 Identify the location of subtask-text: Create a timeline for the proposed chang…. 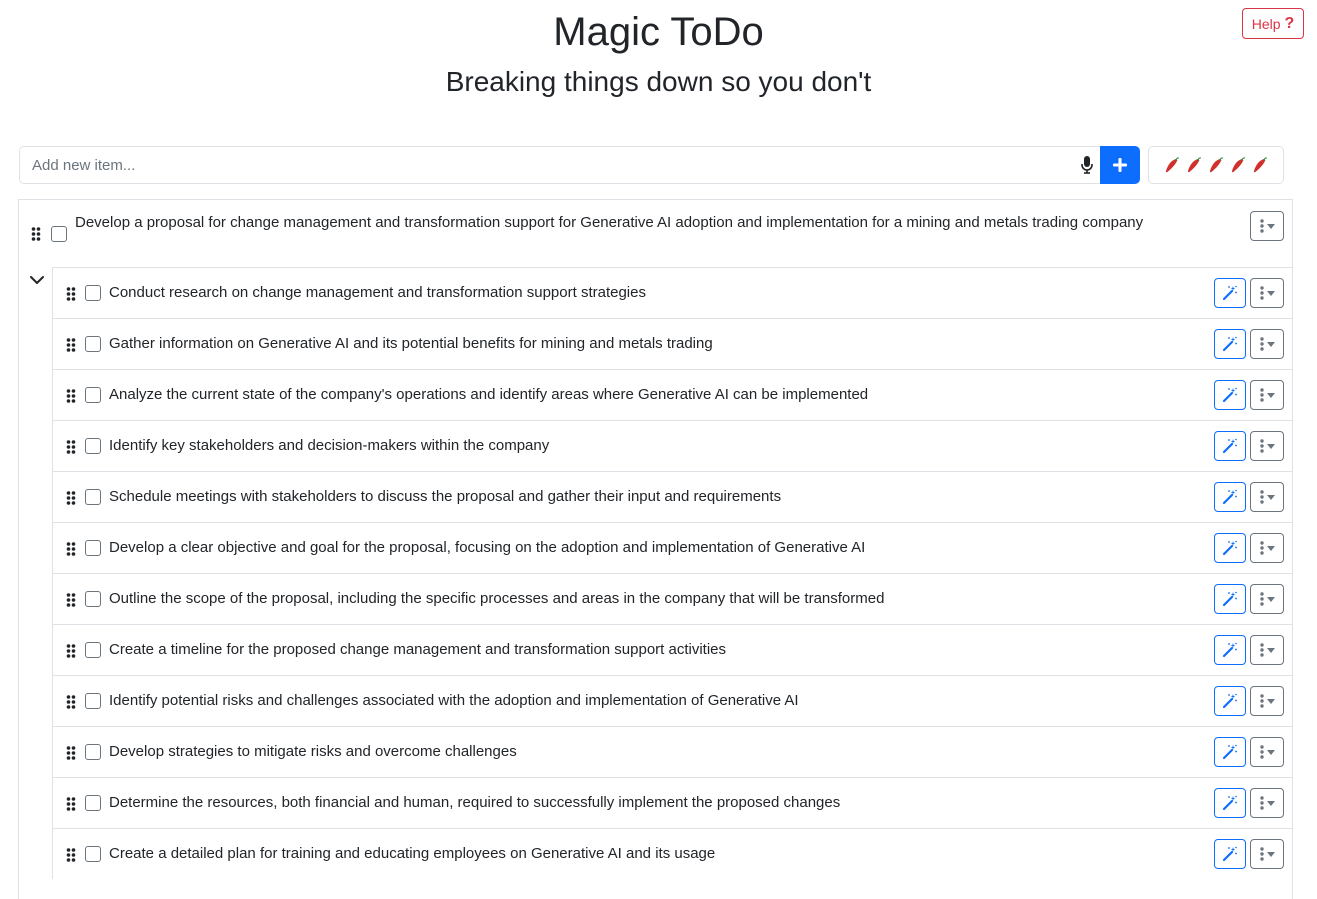
(418, 649).